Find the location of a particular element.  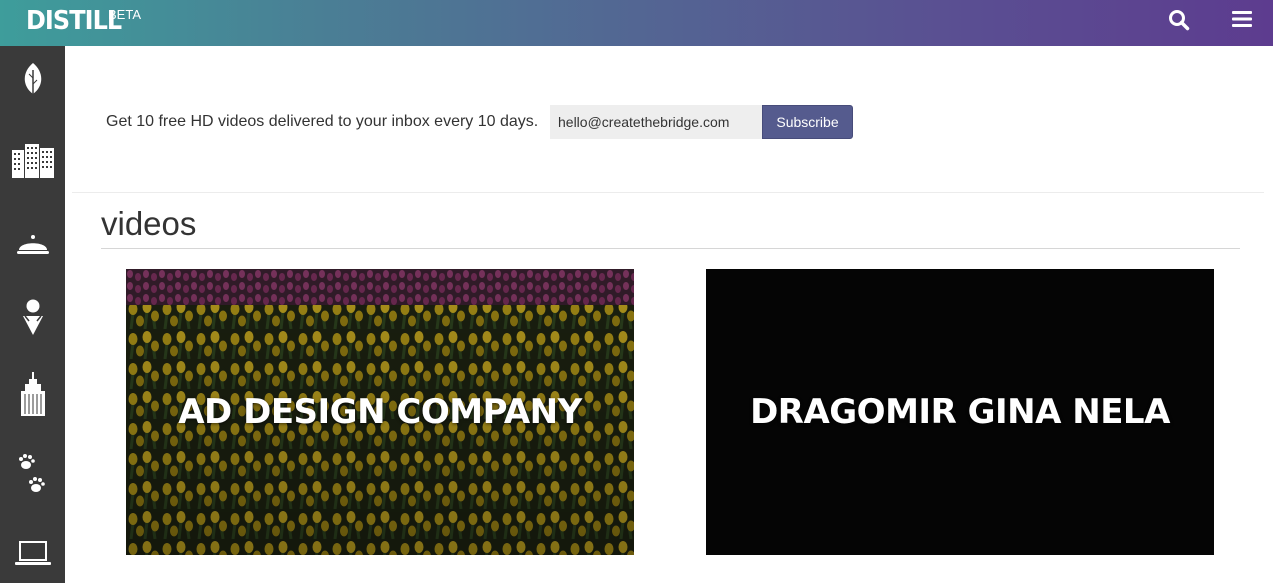

paw-prints-icon is located at coordinates (31, 473).